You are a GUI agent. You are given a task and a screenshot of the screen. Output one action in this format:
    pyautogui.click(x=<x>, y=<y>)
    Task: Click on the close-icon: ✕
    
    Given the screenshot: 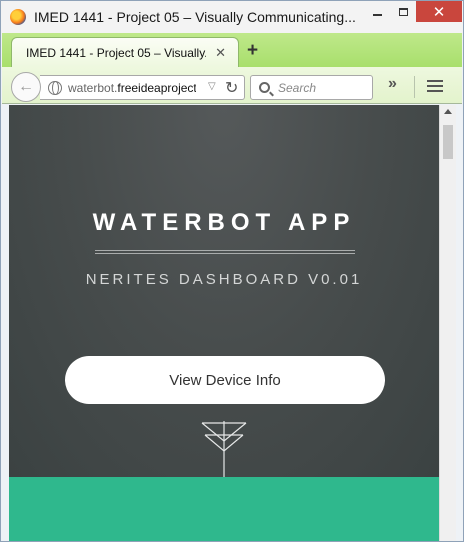 What is the action you would take?
    pyautogui.click(x=439, y=12)
    